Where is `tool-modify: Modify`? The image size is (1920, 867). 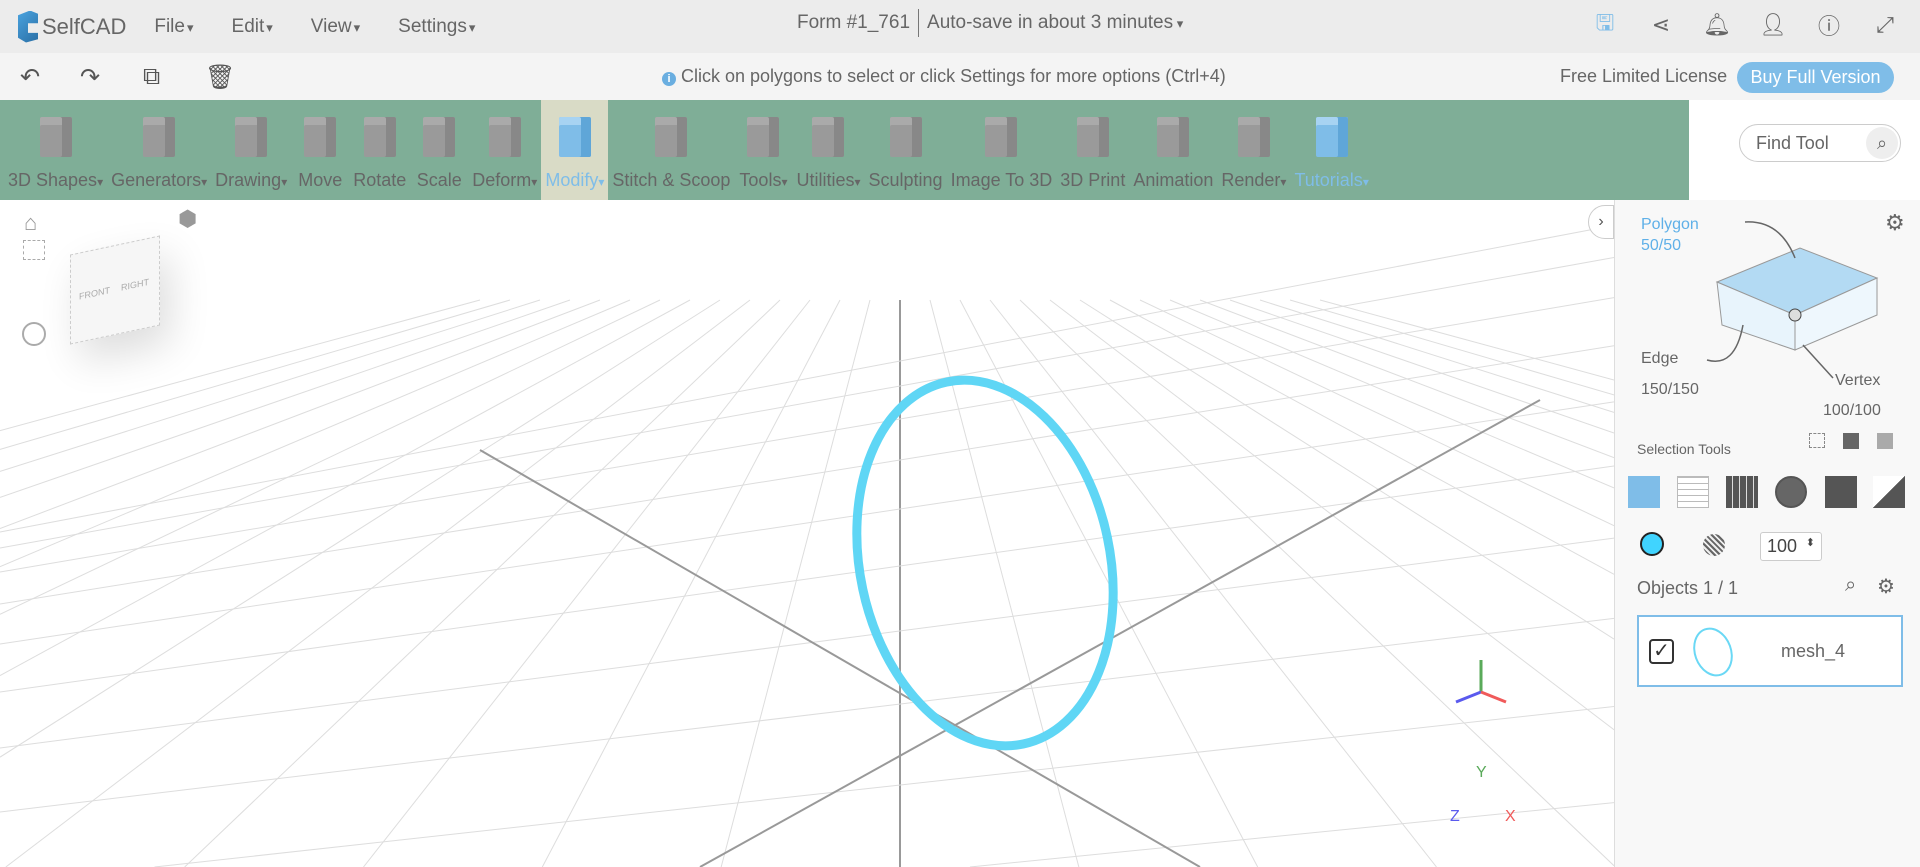 tool-modify: Modify is located at coordinates (575, 150).